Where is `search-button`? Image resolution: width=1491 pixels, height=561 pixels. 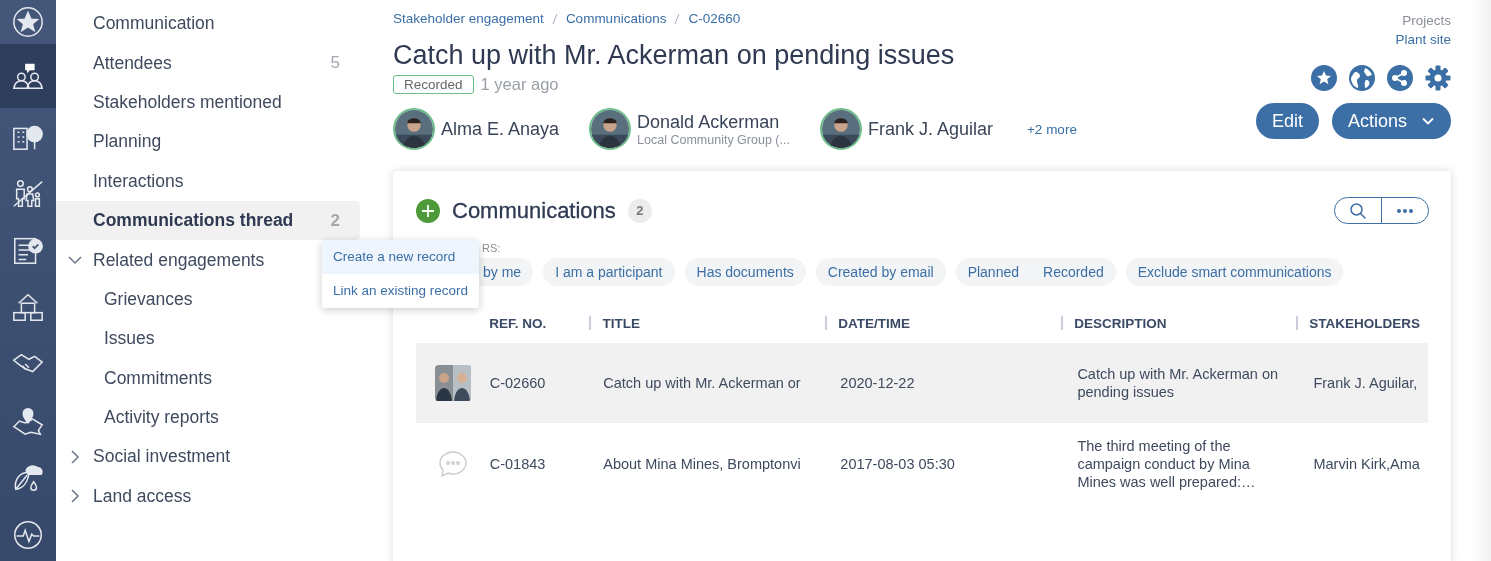 search-button is located at coordinates (1358, 210).